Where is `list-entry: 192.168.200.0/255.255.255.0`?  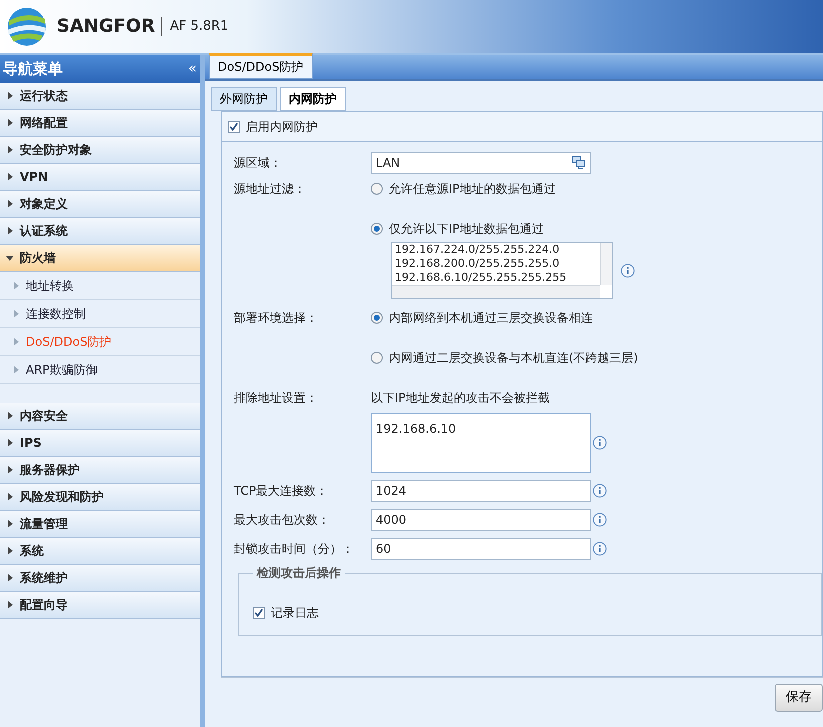 list-entry: 192.168.200.0/255.255.255.0 is located at coordinates (496, 264).